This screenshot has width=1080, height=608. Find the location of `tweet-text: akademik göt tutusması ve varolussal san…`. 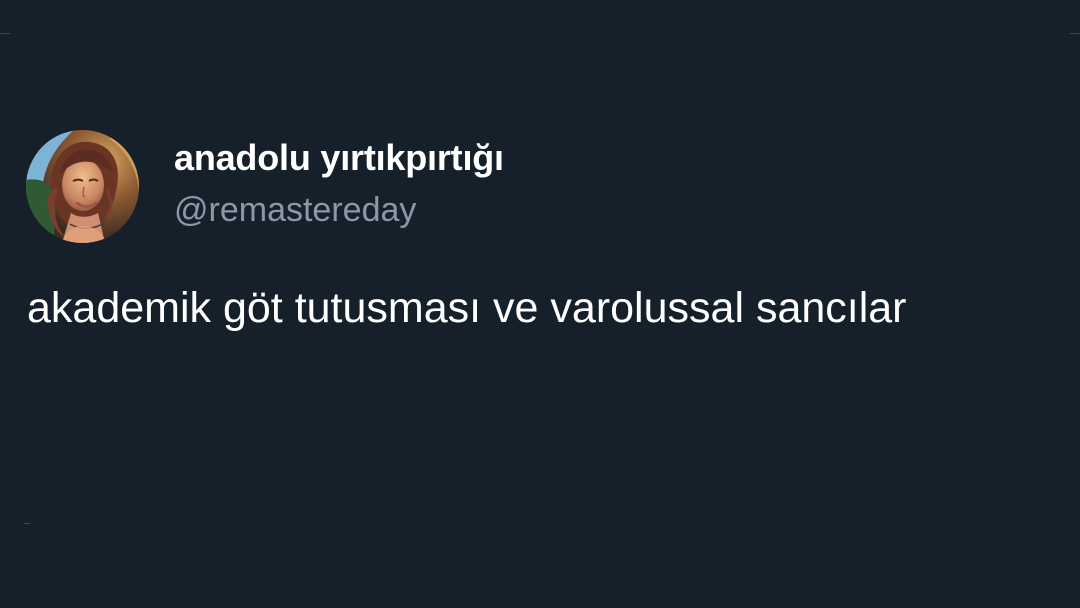

tweet-text: akademik göt tutusması ve varolussal san… is located at coordinates (467, 308).